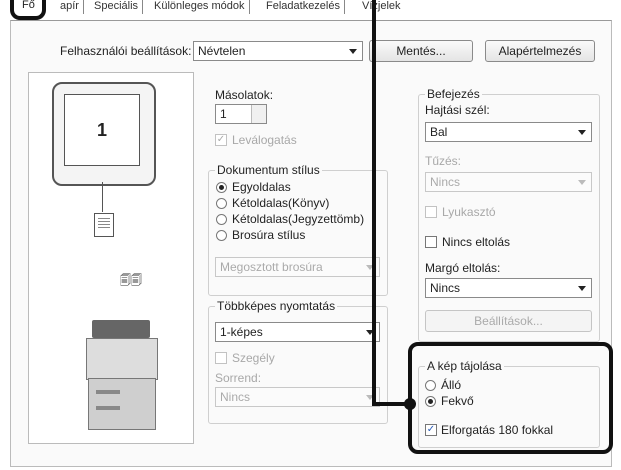 This screenshot has height=470, width=621. What do you see at coordinates (431, 242) in the screenshot?
I see `no-offset-checkbox` at bounding box center [431, 242].